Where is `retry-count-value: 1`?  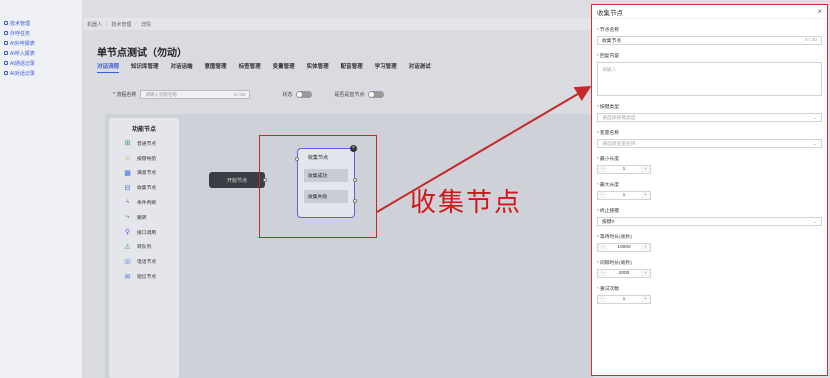 retry-count-value: 1 is located at coordinates (624, 299).